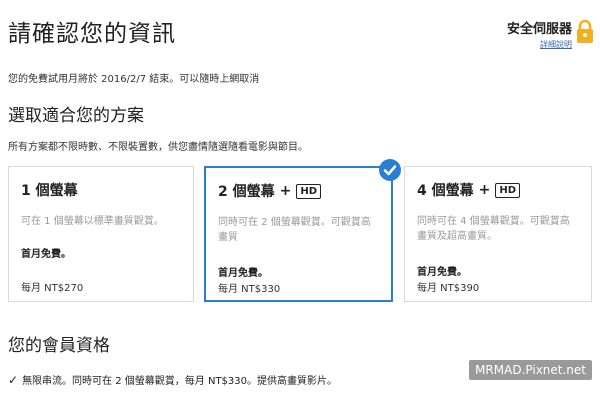 The image size is (600, 400). Describe the element at coordinates (448, 288) in the screenshot. I see `plan-price: 每月 NT$390` at that location.